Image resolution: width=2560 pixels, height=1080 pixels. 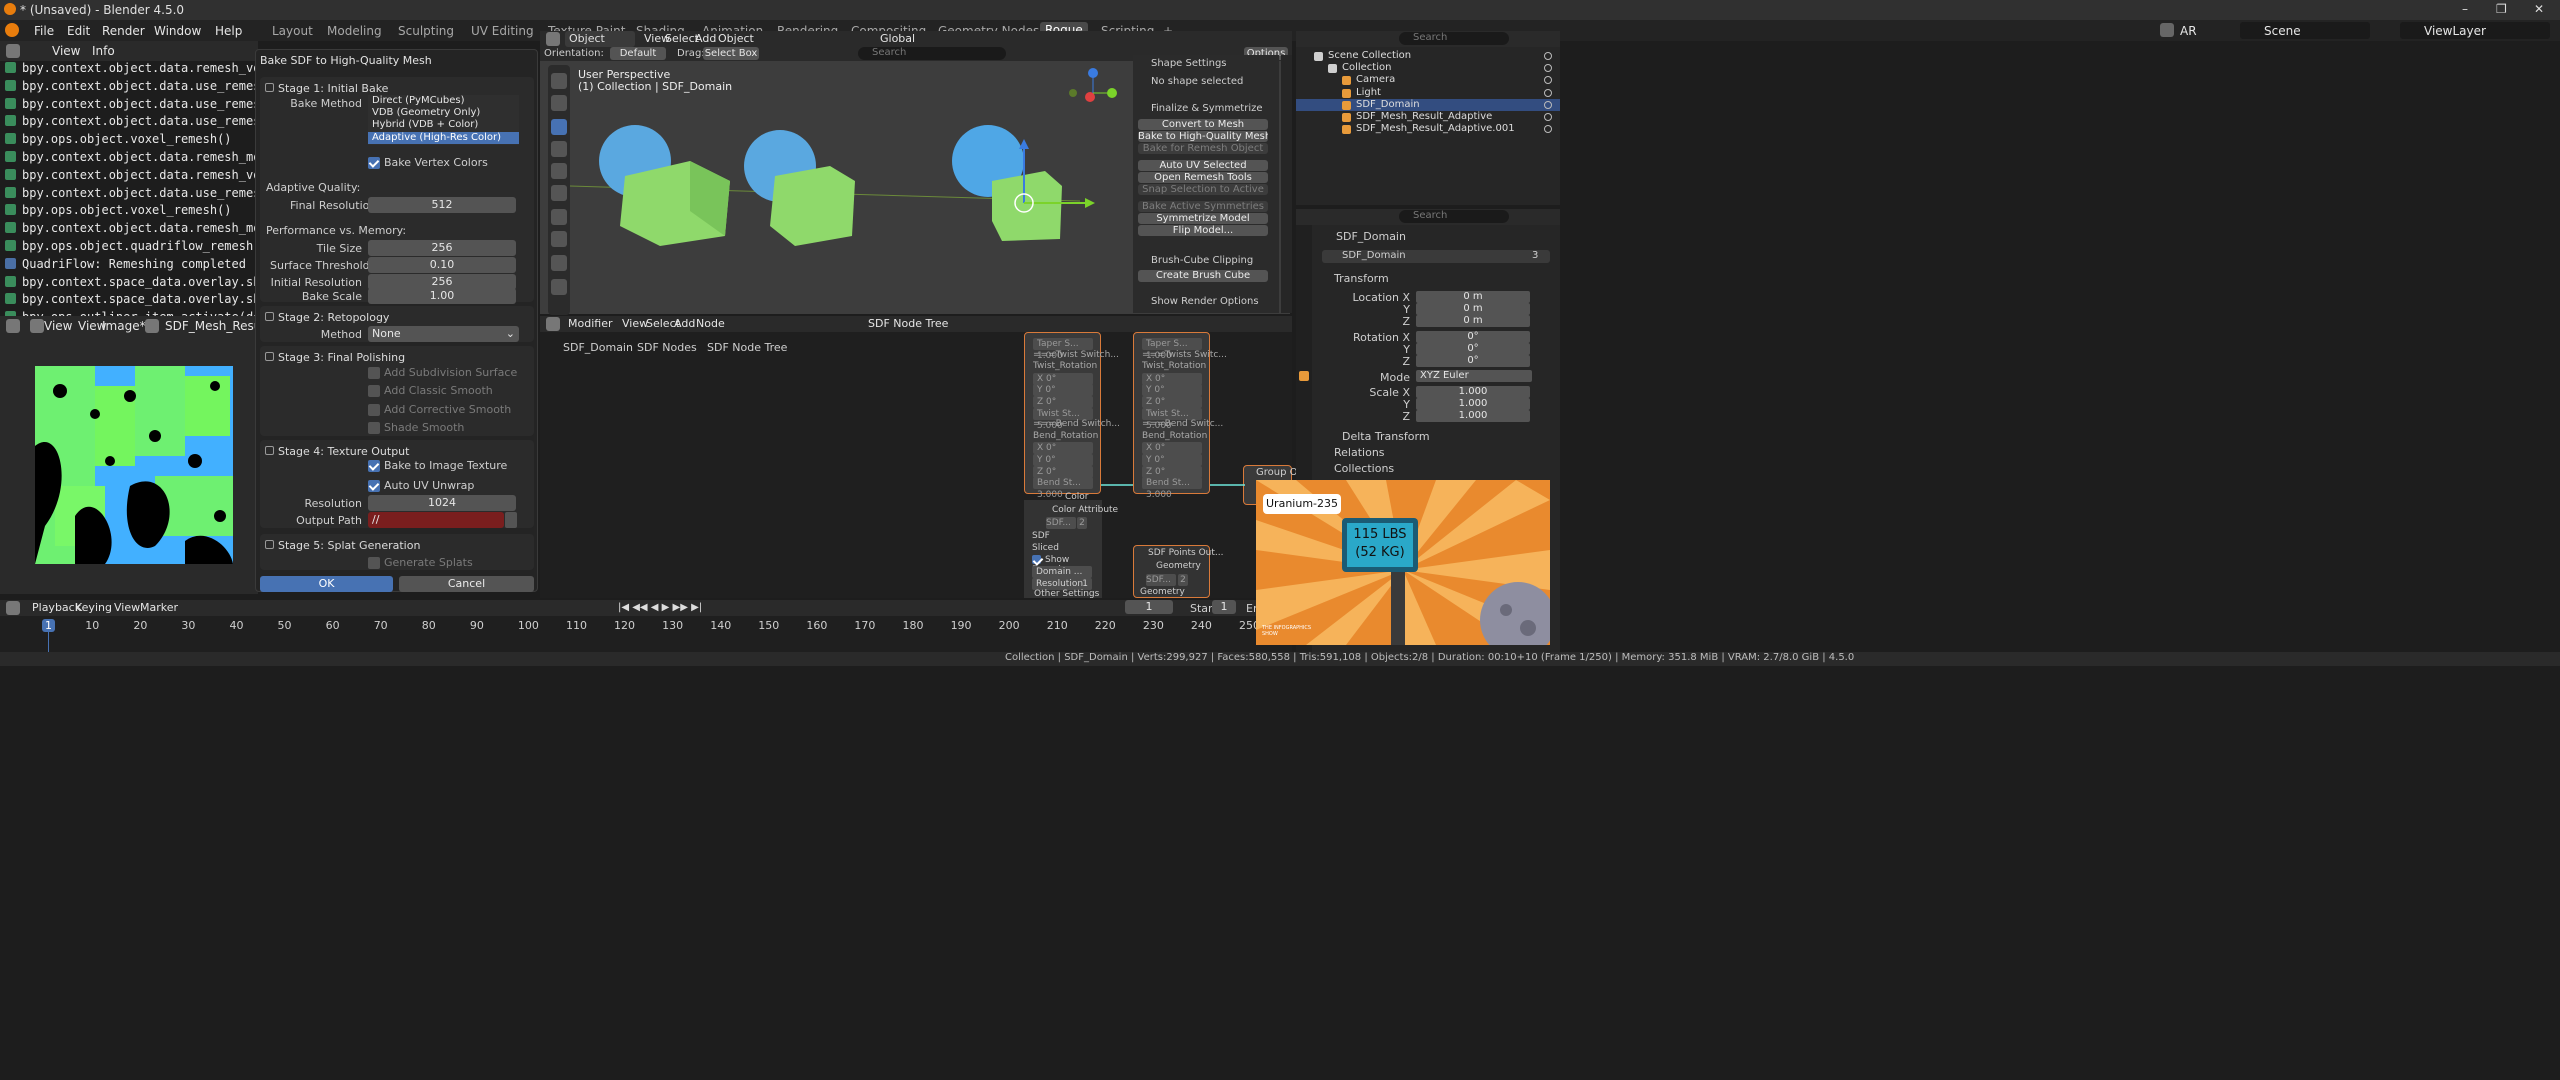 I want to click on open-remesh-tools-button: Open Remesh Tools, so click(x=1203, y=177).